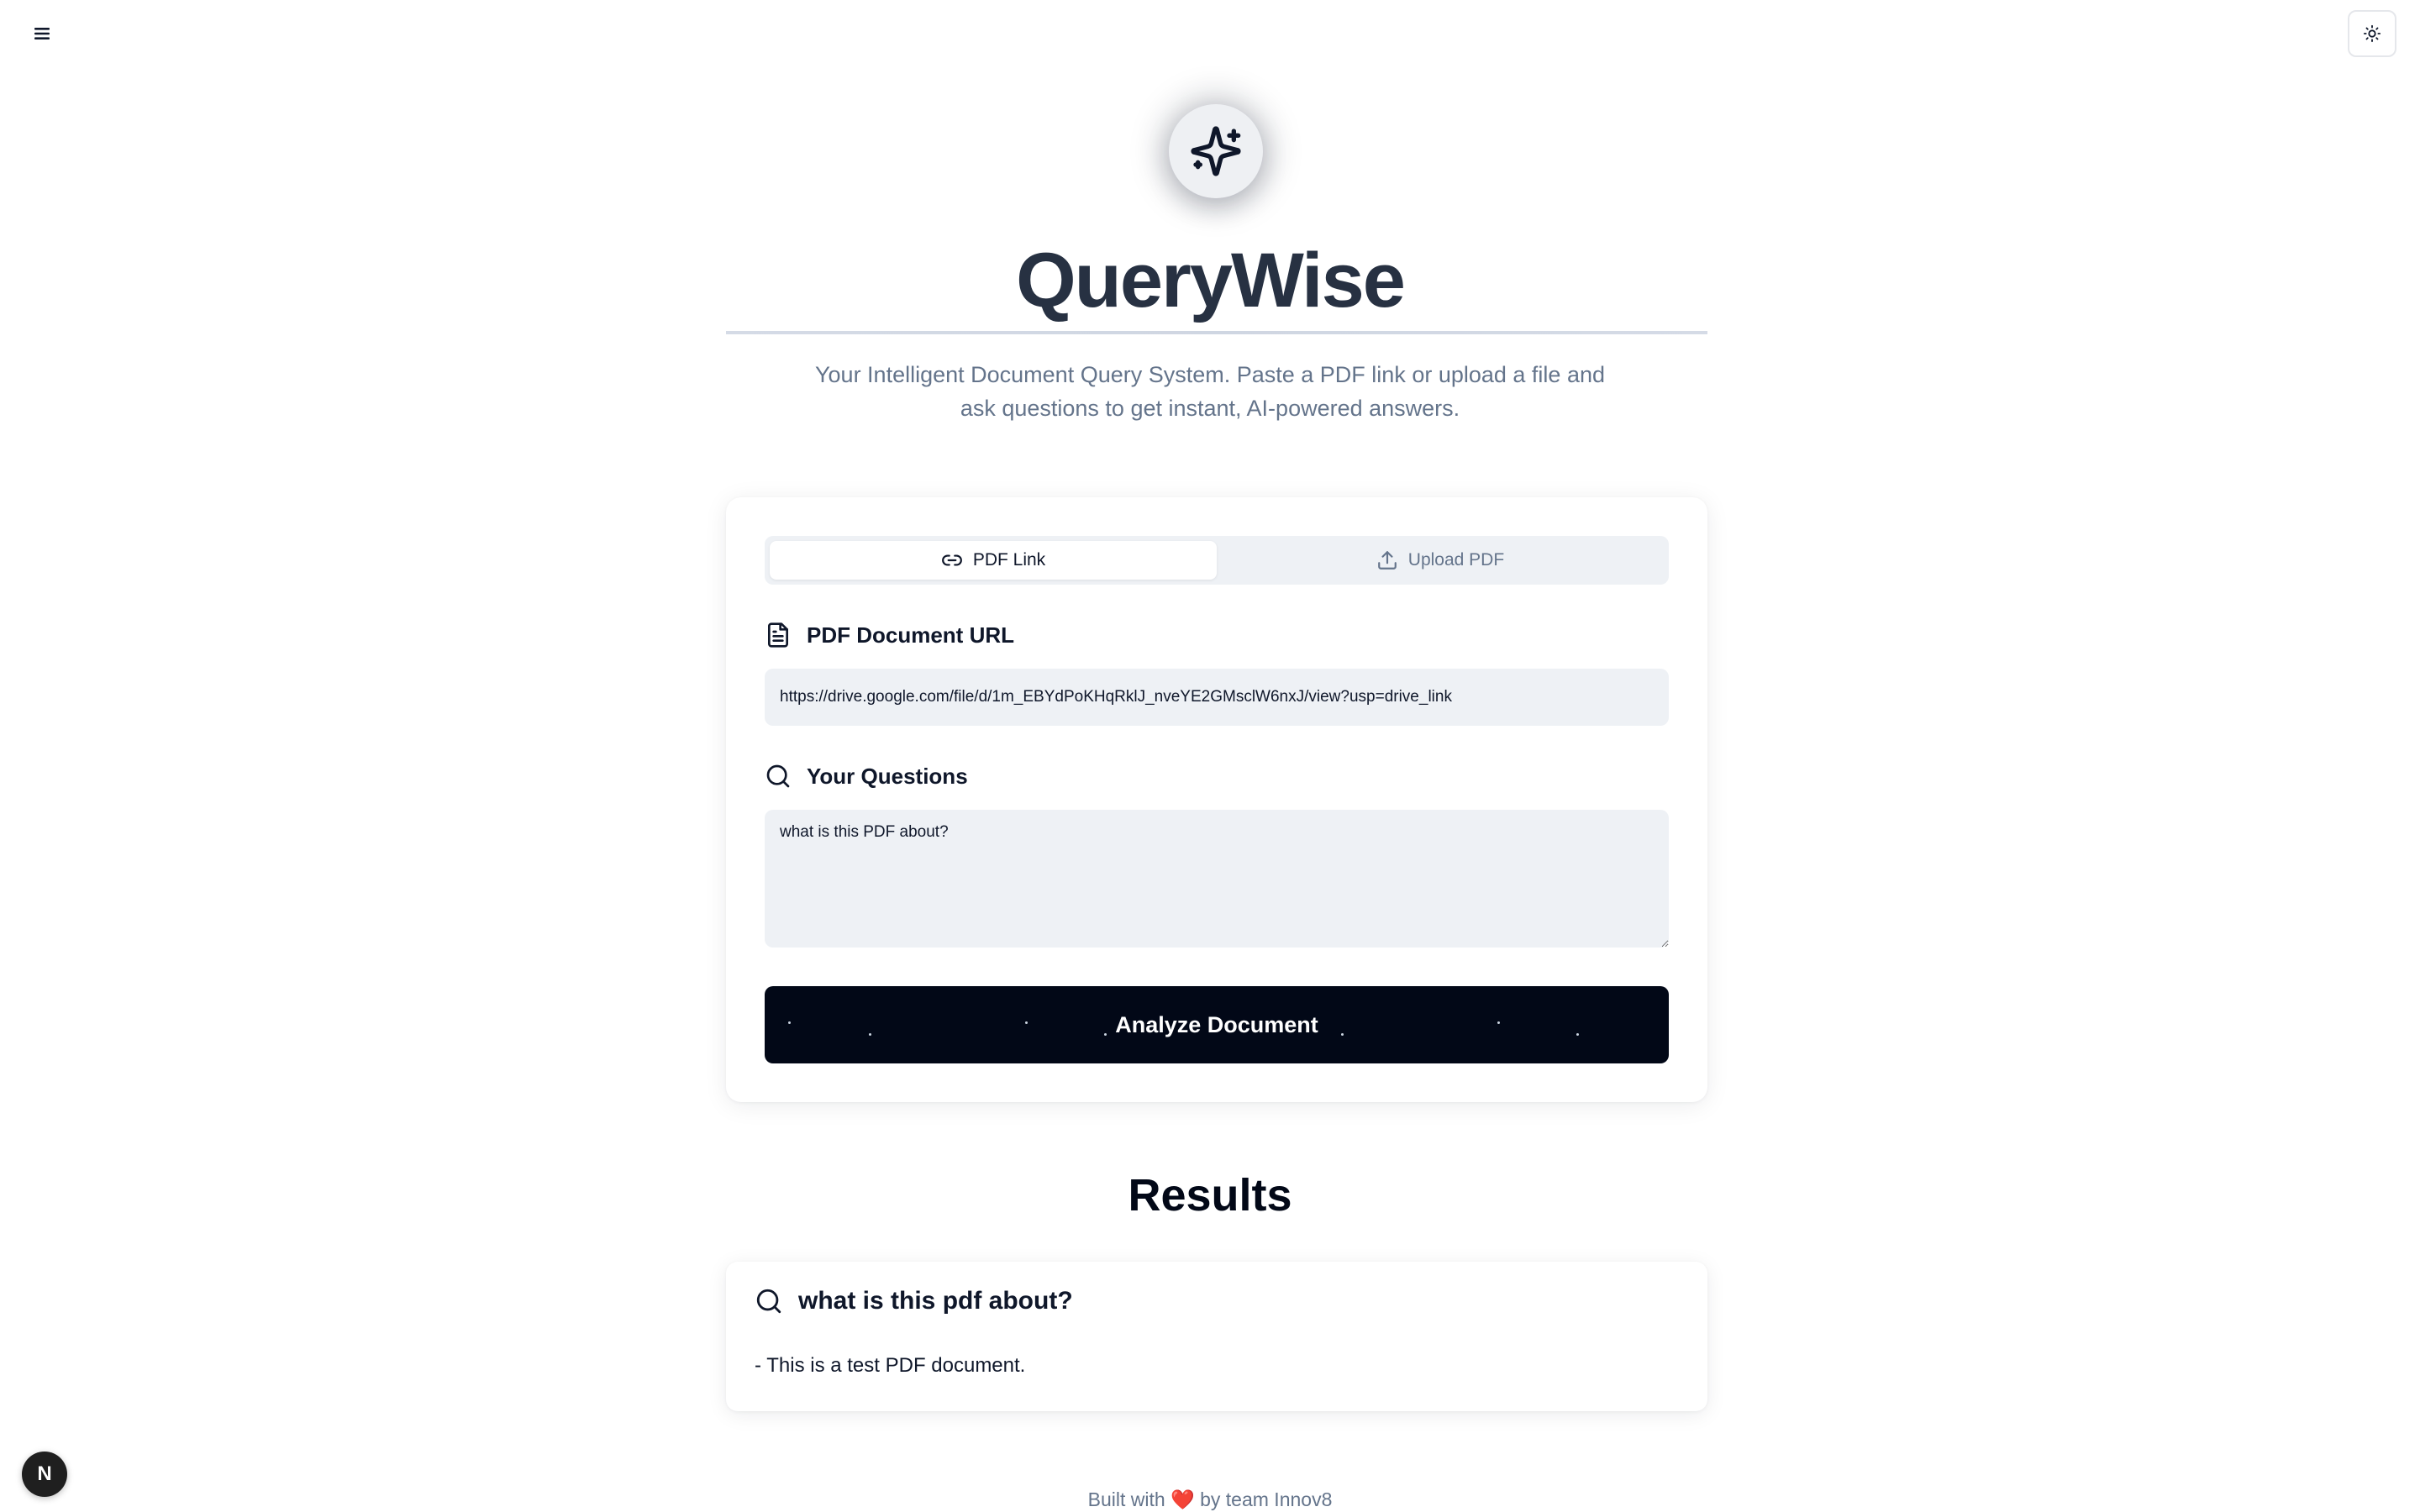 The width and height of the screenshot is (2420, 1512). I want to click on pdf-url-input, so click(1217, 697).